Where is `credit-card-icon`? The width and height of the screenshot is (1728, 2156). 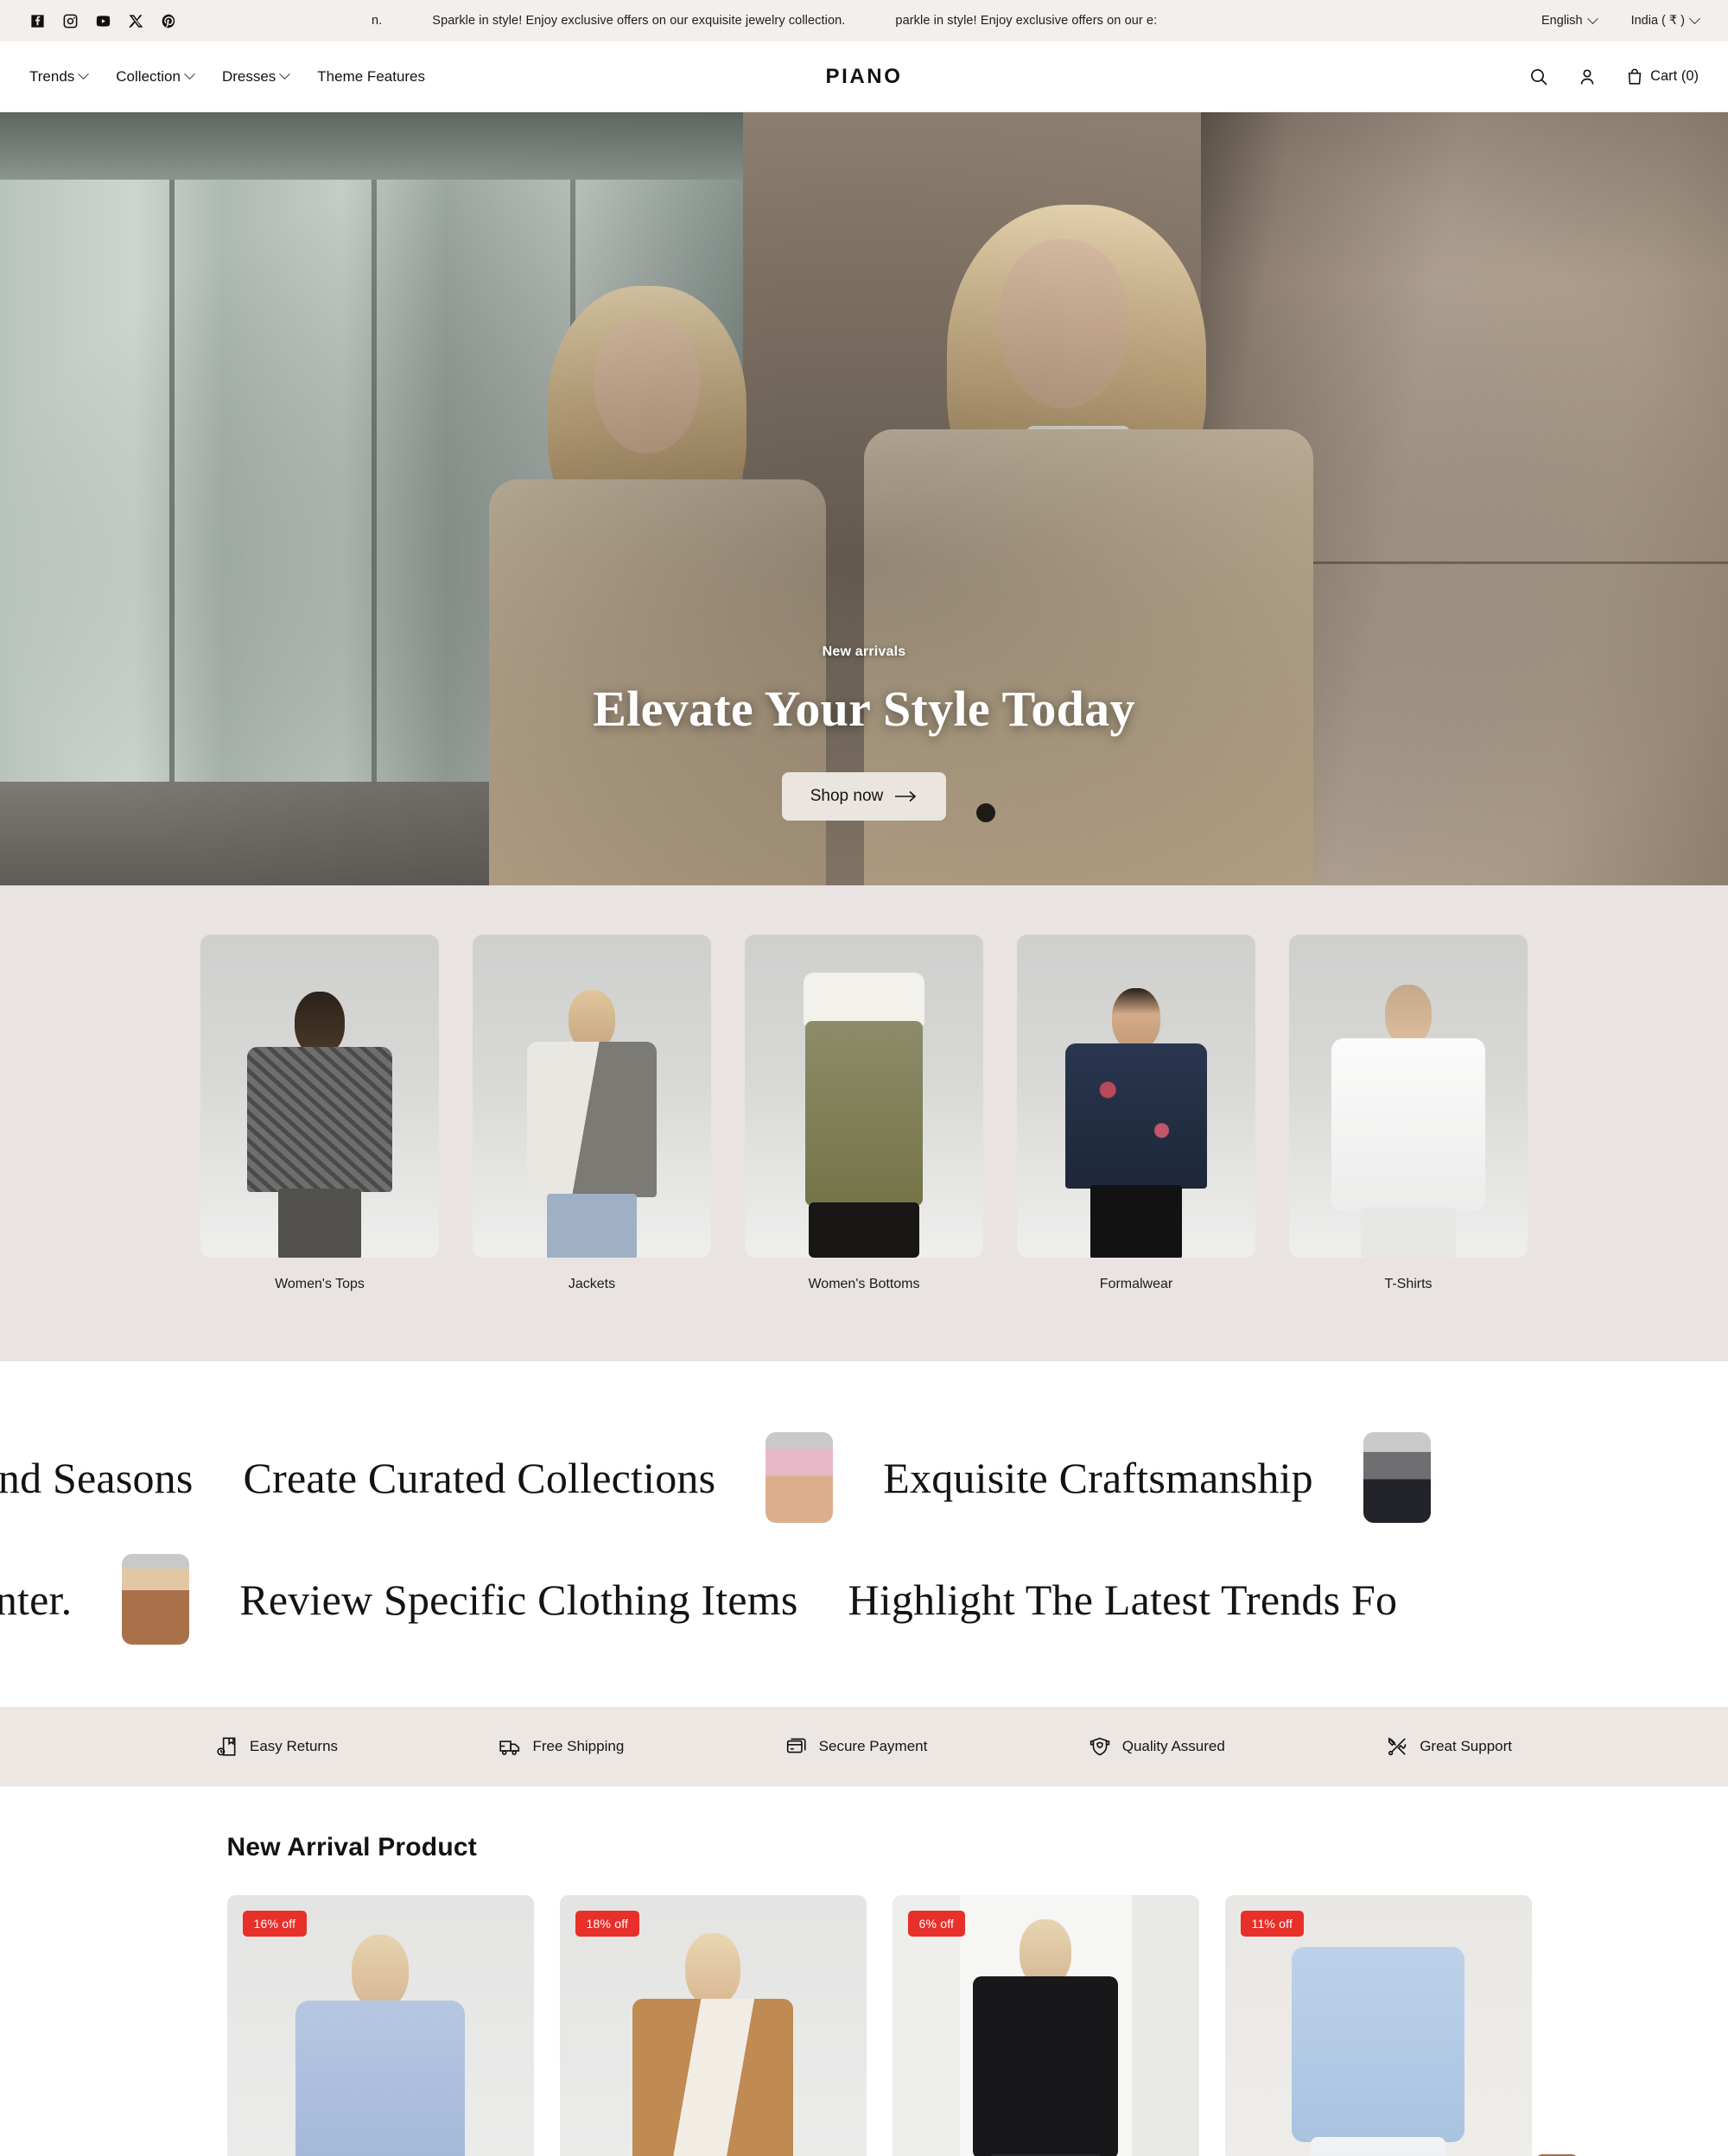
credit-card-icon is located at coordinates (796, 1745).